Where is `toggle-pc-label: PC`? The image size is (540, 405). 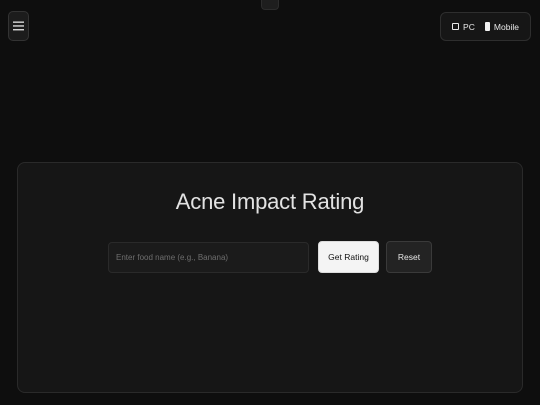
toggle-pc-label: PC is located at coordinates (469, 26).